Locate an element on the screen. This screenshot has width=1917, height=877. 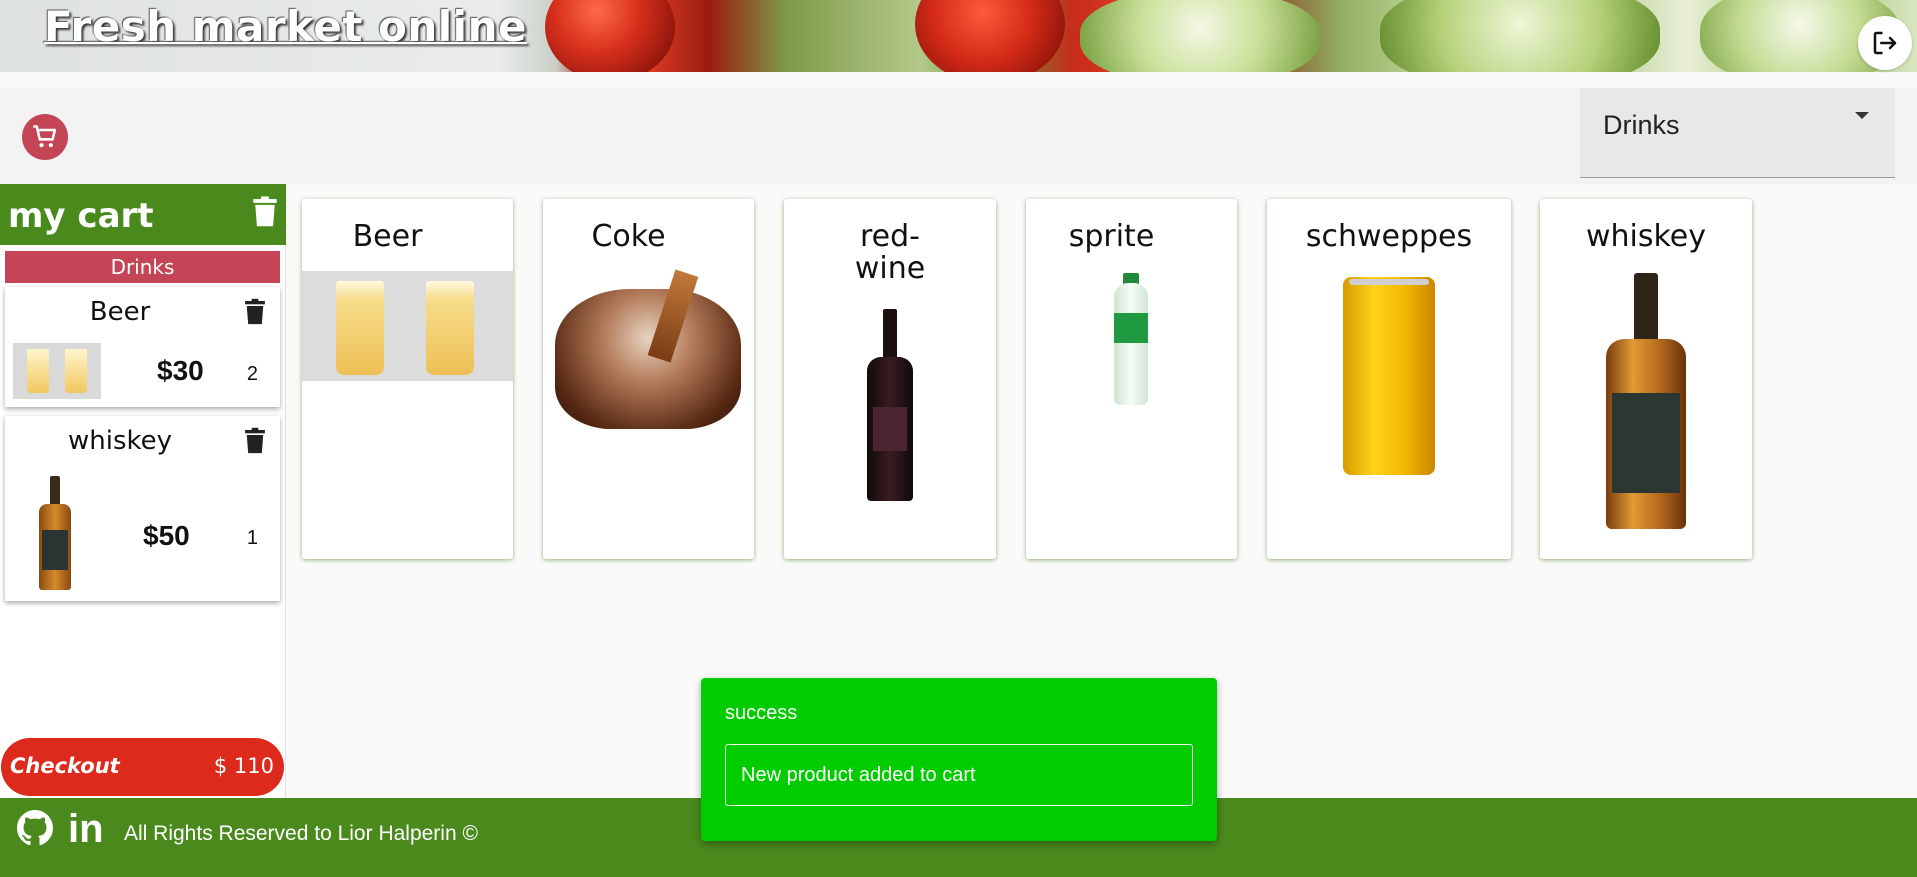
product-name: sprite is located at coordinates (1111, 236).